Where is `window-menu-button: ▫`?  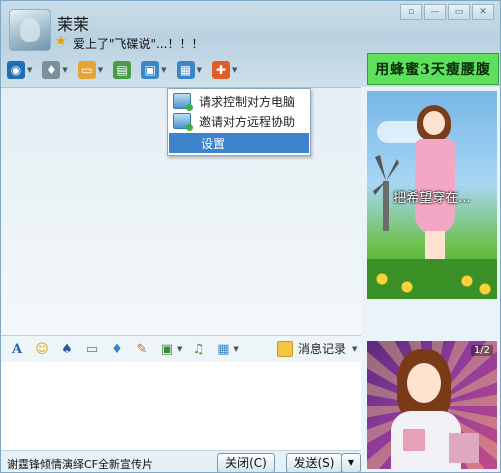
window-menu-button: ▫ is located at coordinates (411, 12).